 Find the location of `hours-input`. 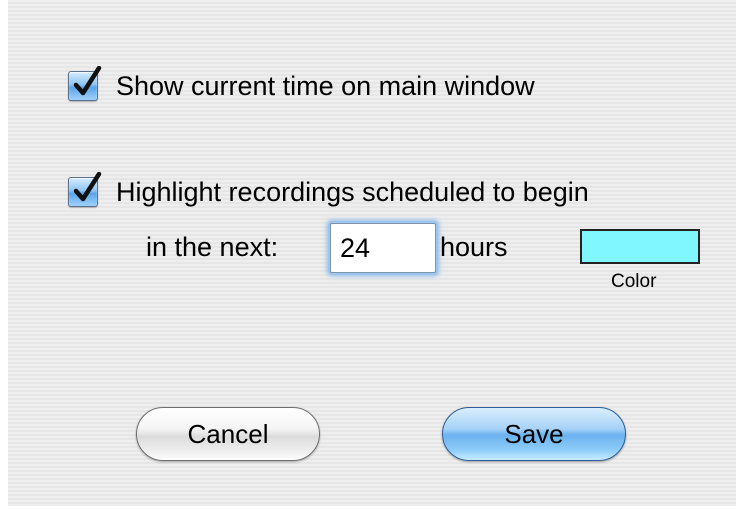

hours-input is located at coordinates (383, 248).